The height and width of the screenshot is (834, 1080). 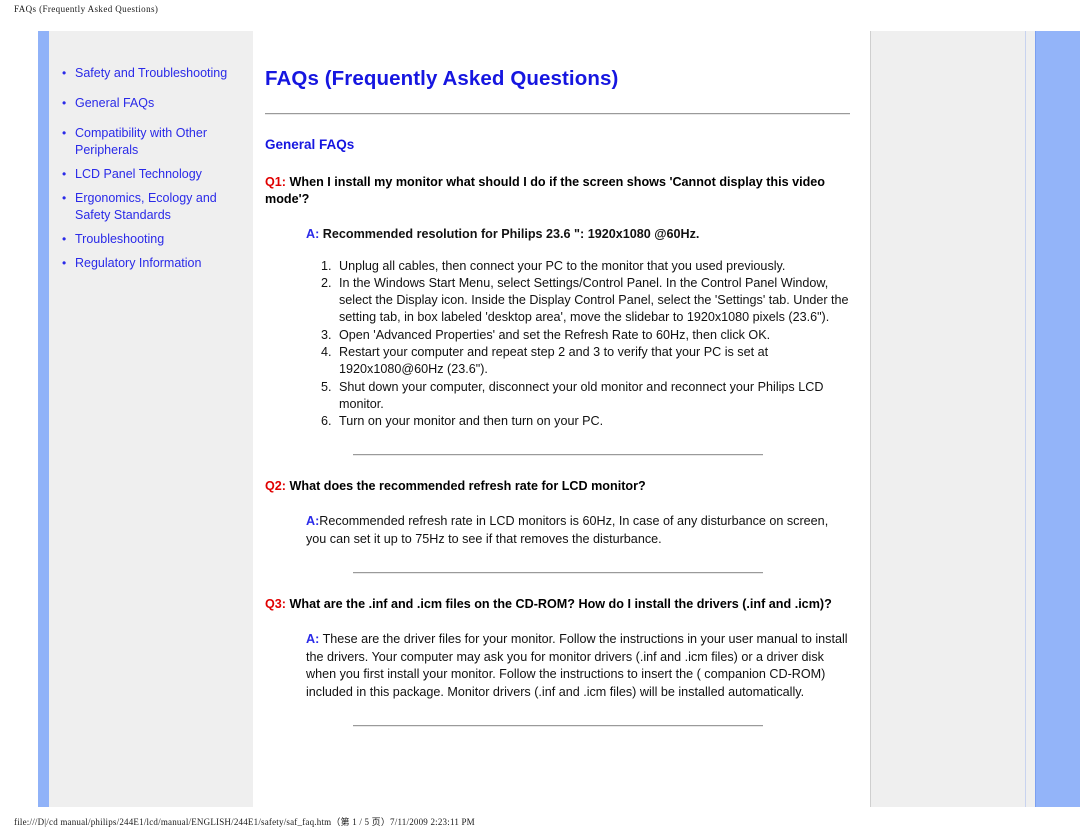 What do you see at coordinates (86, 9) in the screenshot?
I see `print-header-title: FAQs (Frequently Asked Questions)` at bounding box center [86, 9].